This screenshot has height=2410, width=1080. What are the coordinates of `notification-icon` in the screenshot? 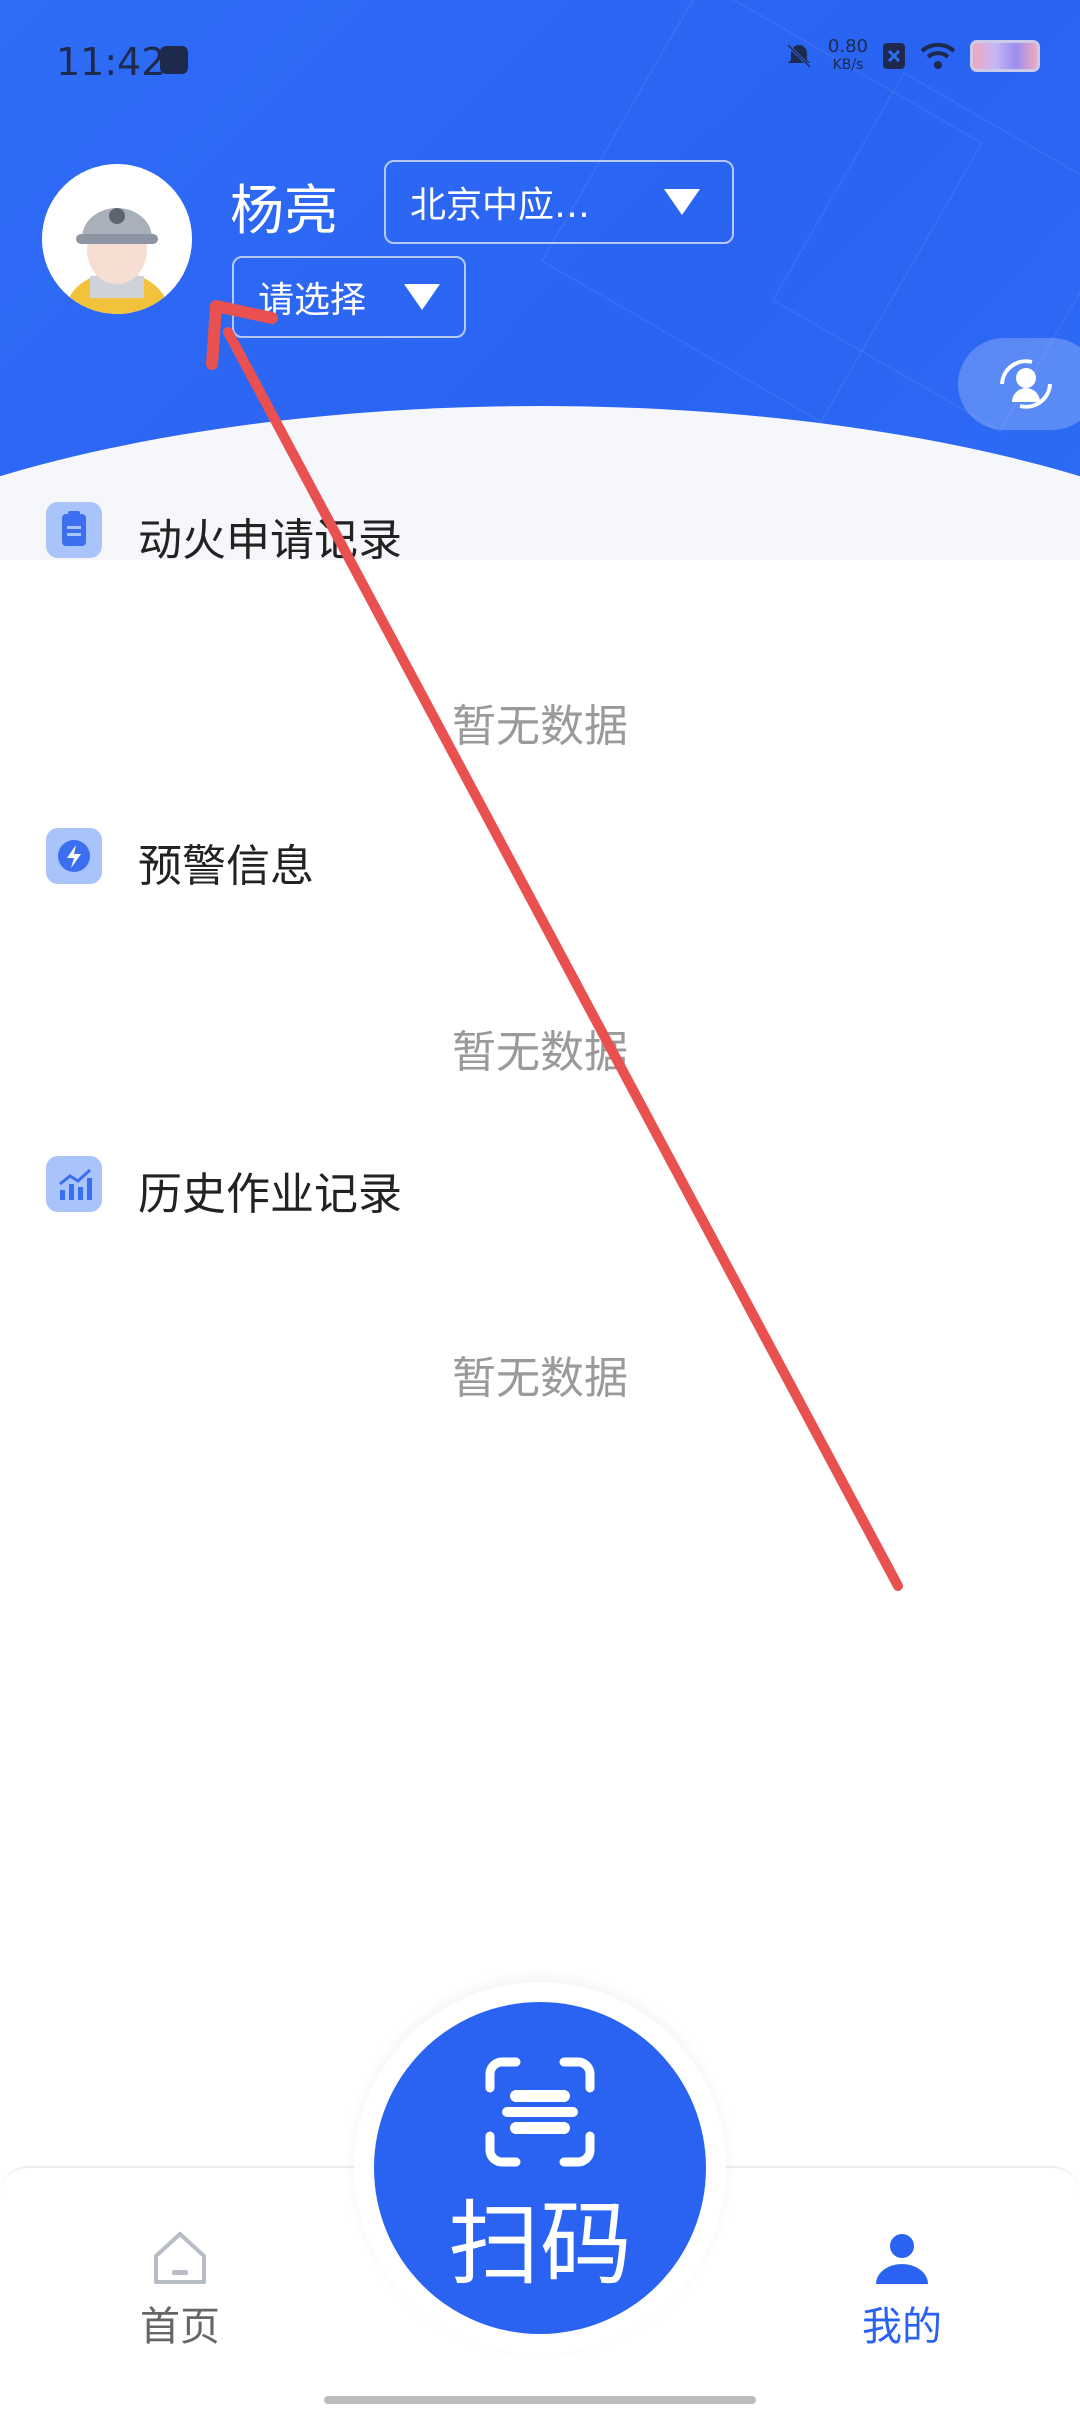 It's located at (174, 60).